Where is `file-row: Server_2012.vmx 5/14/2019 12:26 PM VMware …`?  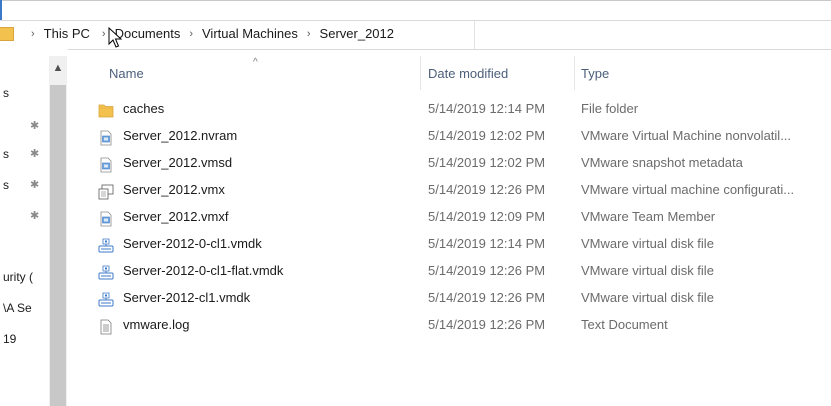
file-row: Server_2012.vmx 5/14/2019 12:26 PM VMware … is located at coordinates (461, 191).